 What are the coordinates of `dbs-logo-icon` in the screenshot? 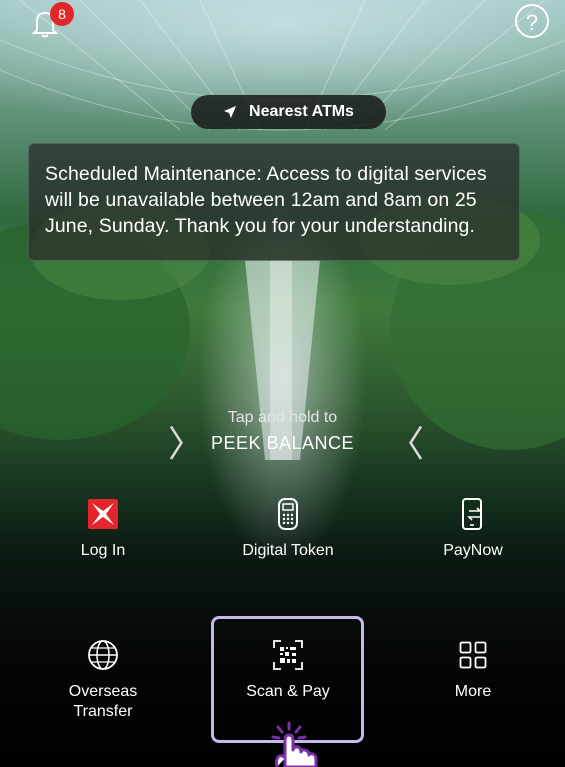 It's located at (103, 514).